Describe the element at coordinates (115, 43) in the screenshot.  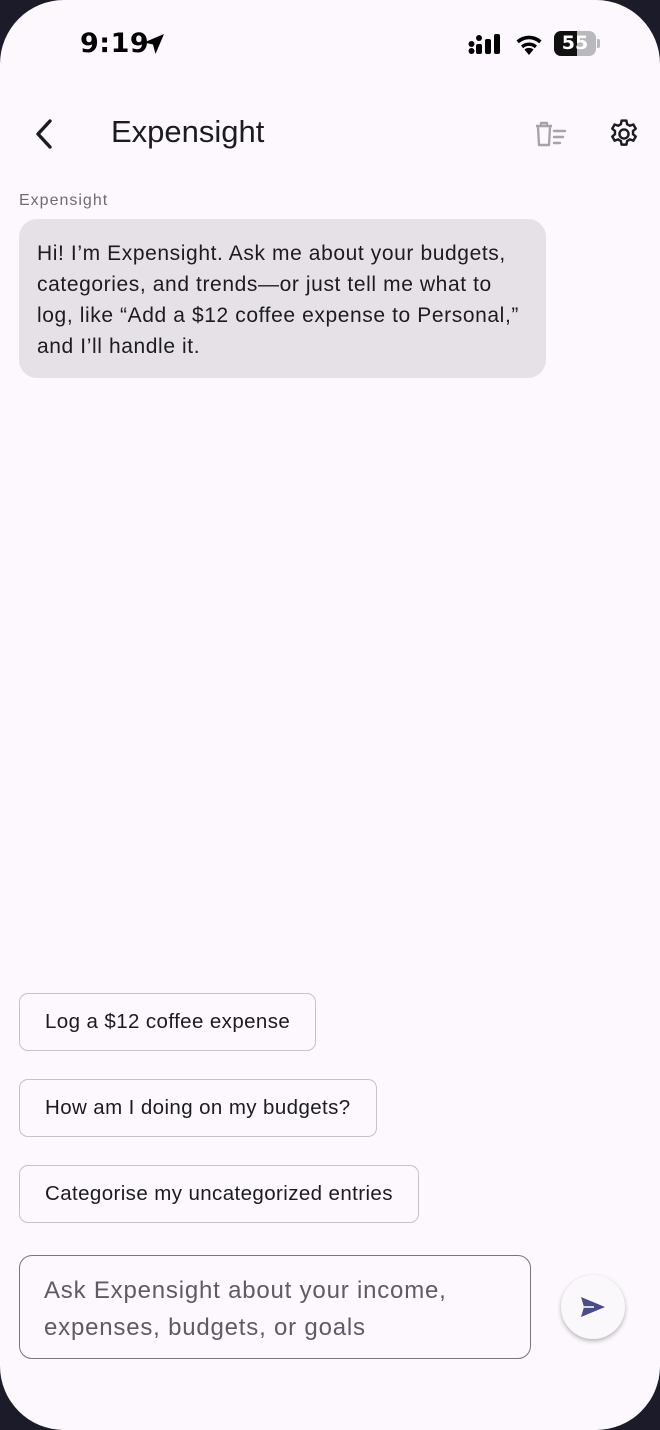
I see `status-time: 9:19` at that location.